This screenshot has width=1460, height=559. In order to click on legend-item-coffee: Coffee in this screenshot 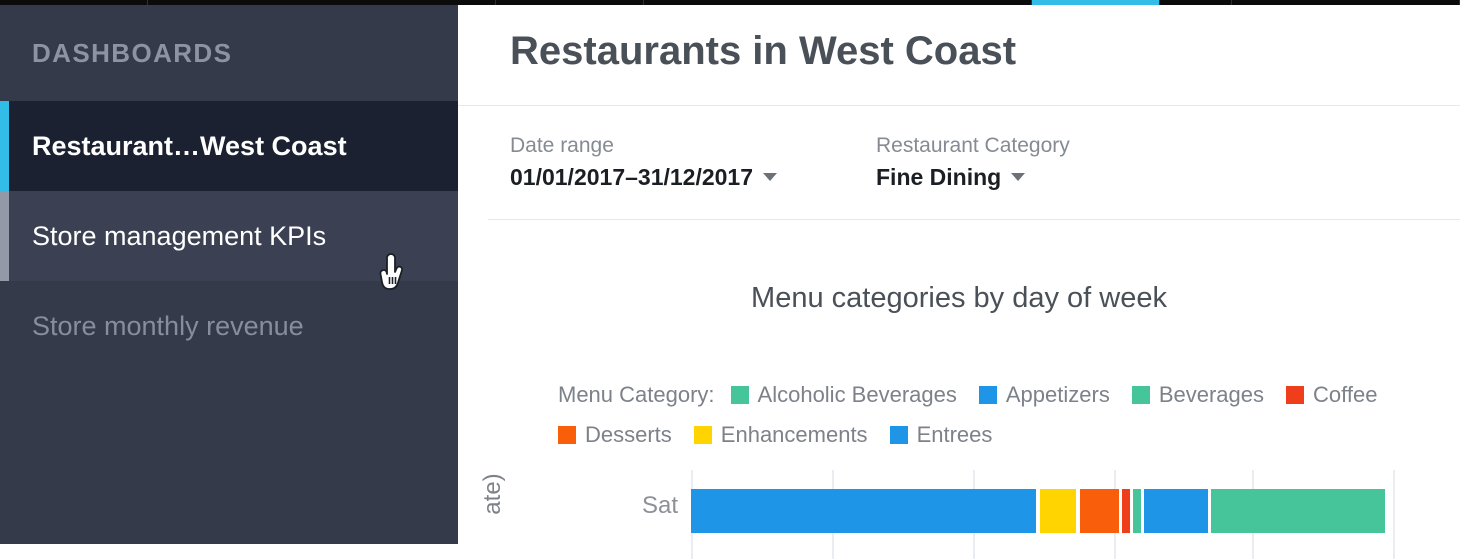, I will do `click(1331, 395)`.